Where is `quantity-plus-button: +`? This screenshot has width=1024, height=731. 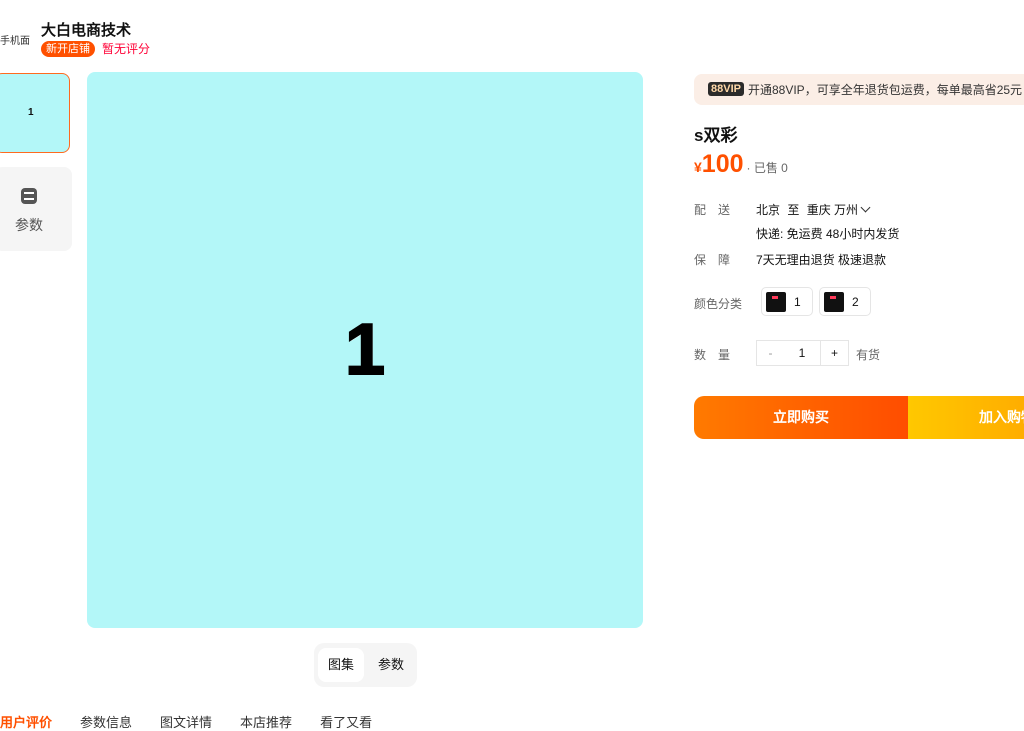 quantity-plus-button: + is located at coordinates (834, 353).